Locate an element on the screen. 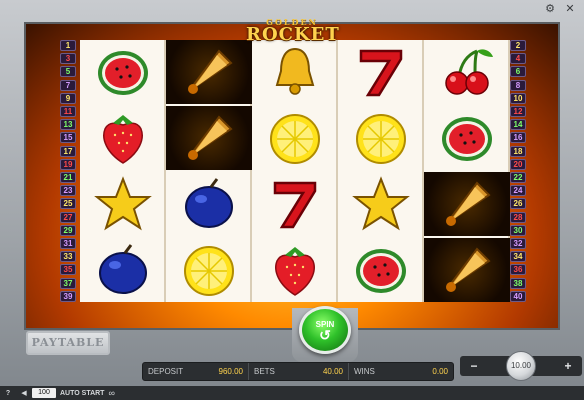 This screenshot has height=400, width=584. game-logo: GOLDEN ROCKET is located at coordinates (293, 31).